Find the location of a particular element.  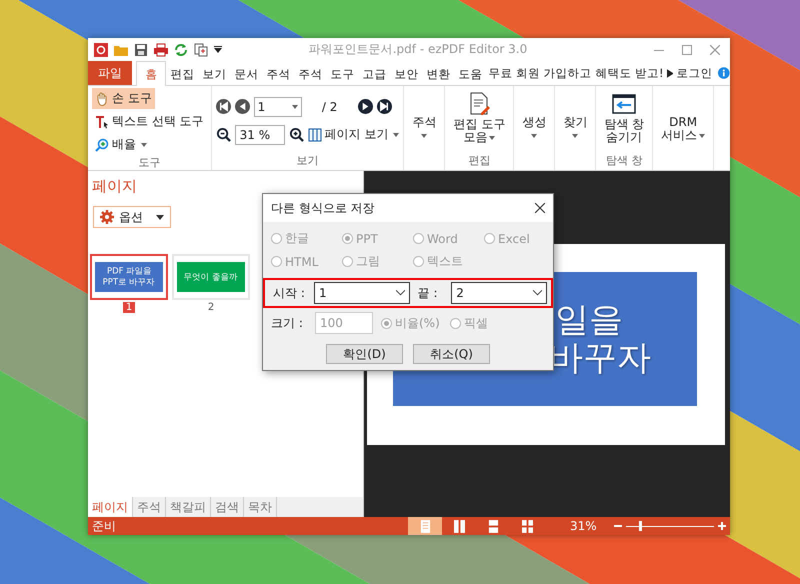

zoom-icon is located at coordinates (102, 145).